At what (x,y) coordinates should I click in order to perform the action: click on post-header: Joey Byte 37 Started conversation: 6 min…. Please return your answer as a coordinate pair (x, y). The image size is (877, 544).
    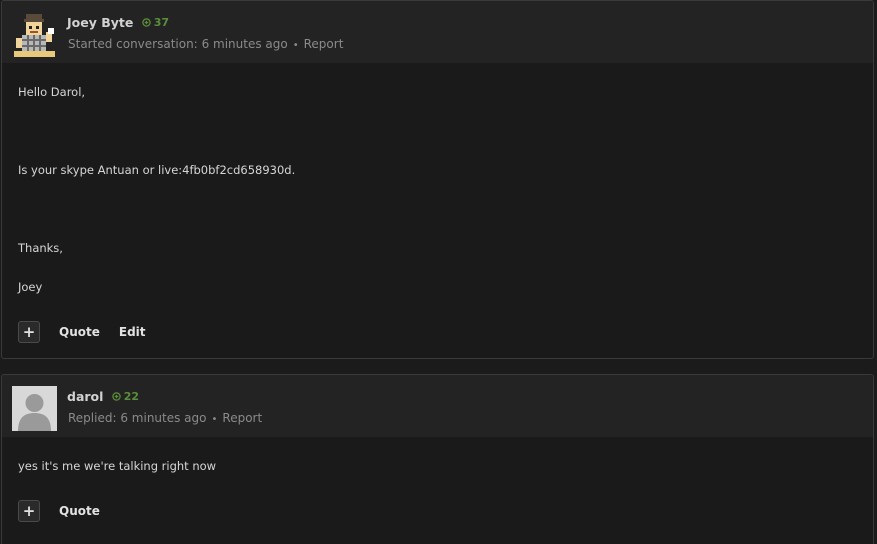
    Looking at the image, I should click on (437, 32).